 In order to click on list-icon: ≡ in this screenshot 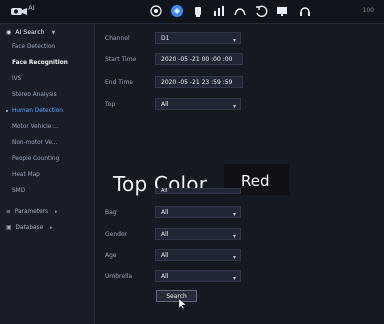, I will do `click(8, 212)`.